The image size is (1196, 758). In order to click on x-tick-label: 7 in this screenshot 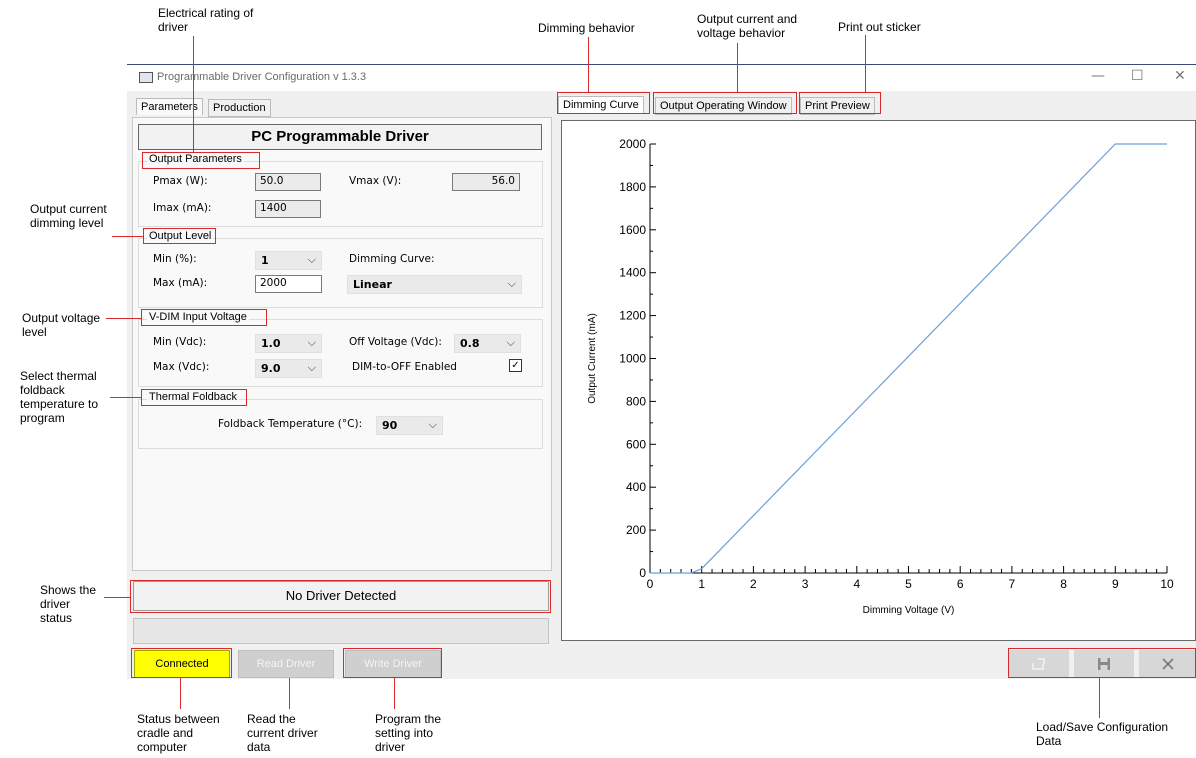, I will do `click(1012, 584)`.